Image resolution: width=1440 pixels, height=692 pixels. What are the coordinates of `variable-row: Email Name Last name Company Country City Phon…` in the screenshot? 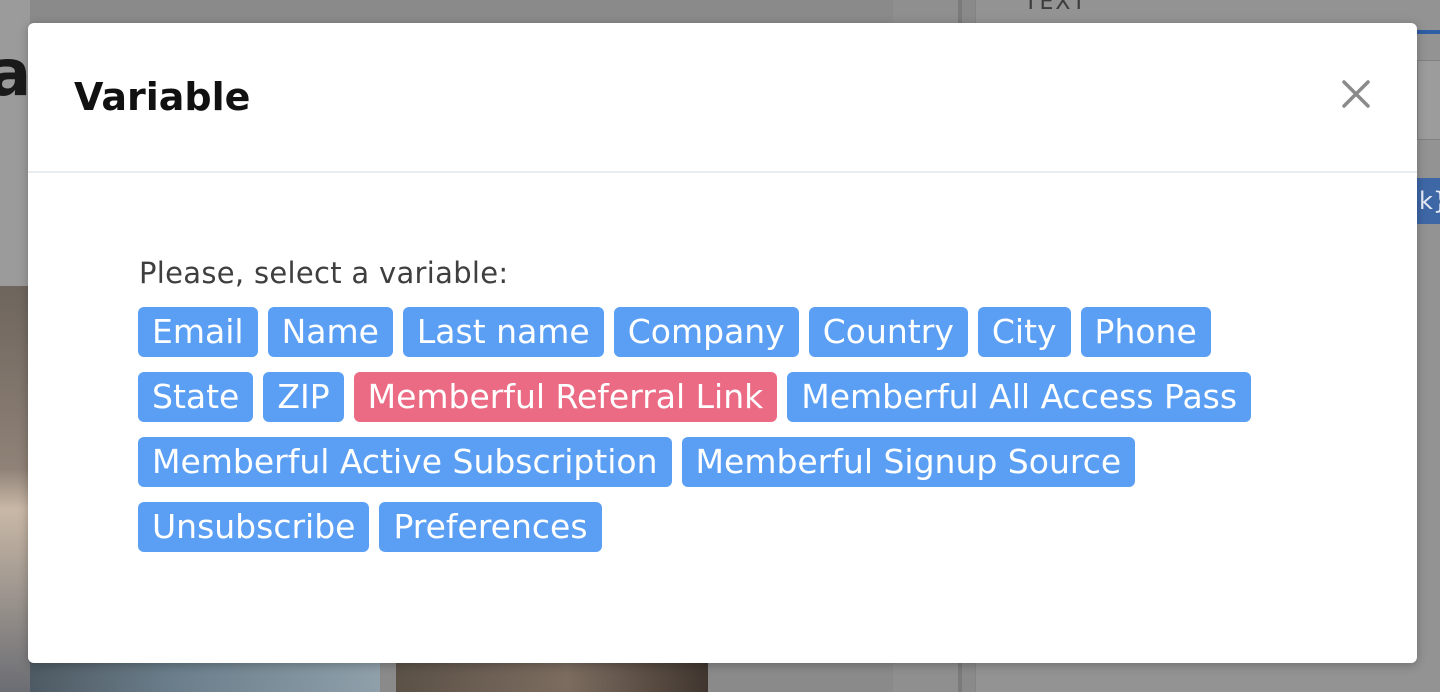 It's located at (738, 332).